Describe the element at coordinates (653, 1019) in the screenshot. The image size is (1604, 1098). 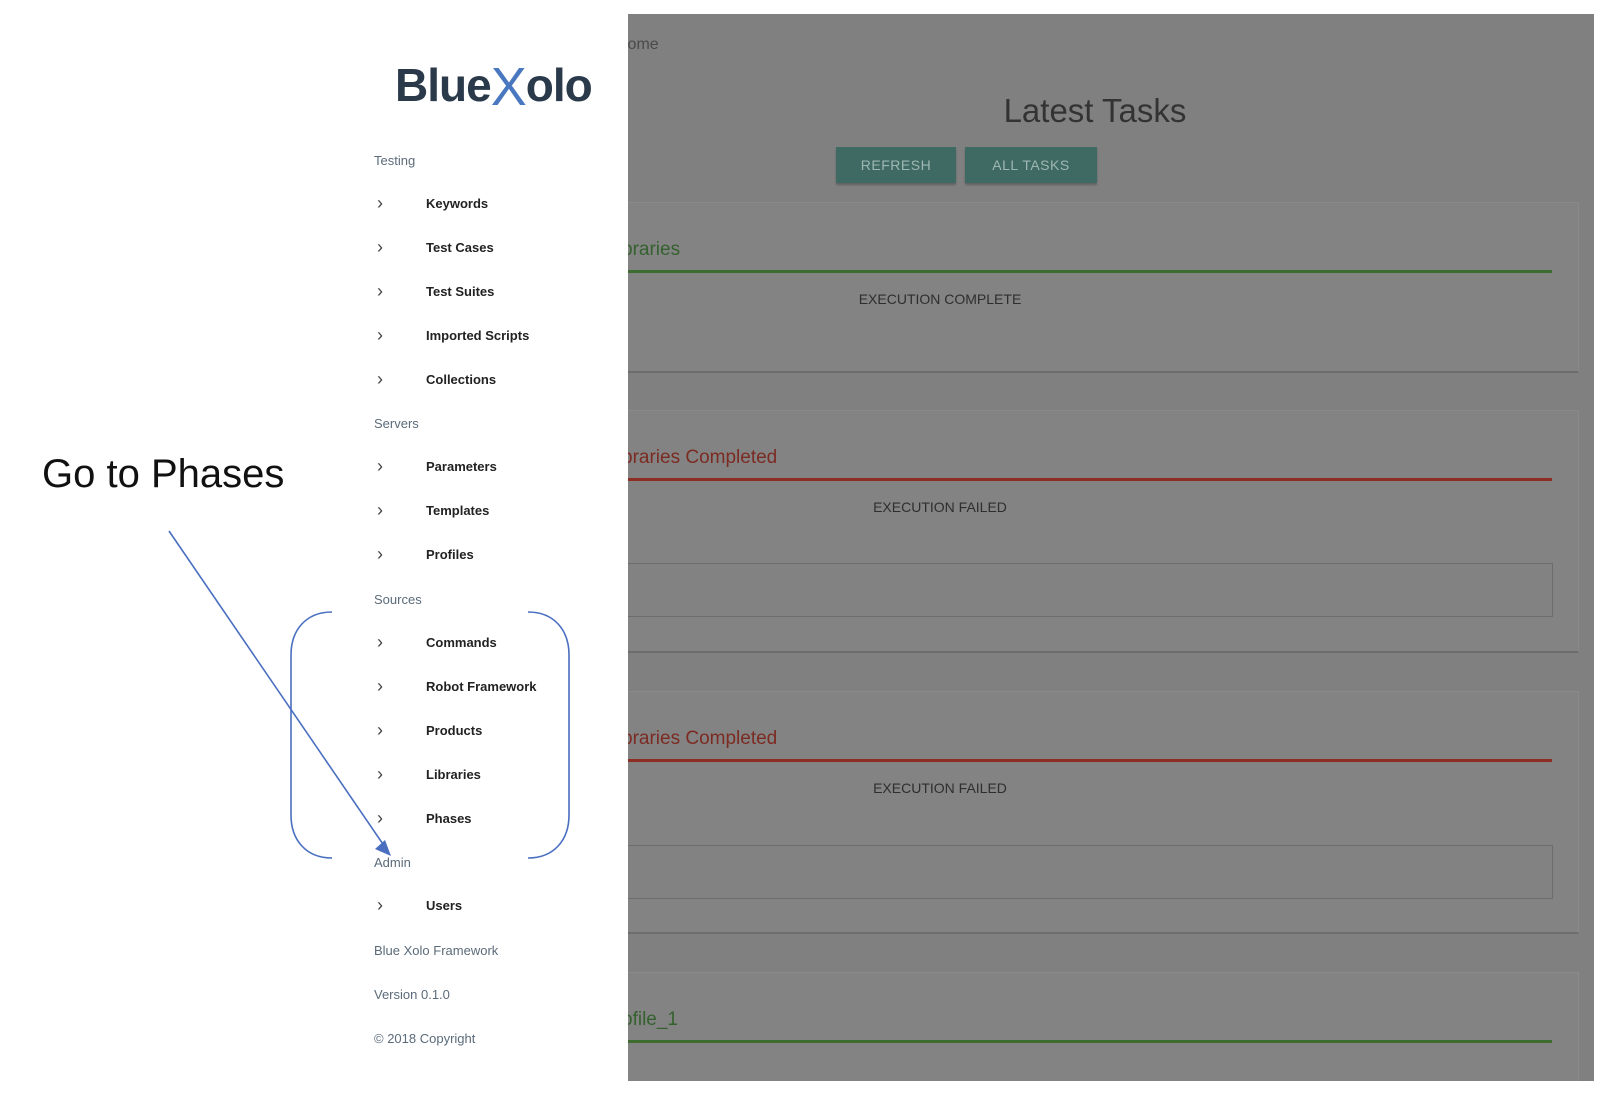
I see `task-title: ofile_1` at that location.